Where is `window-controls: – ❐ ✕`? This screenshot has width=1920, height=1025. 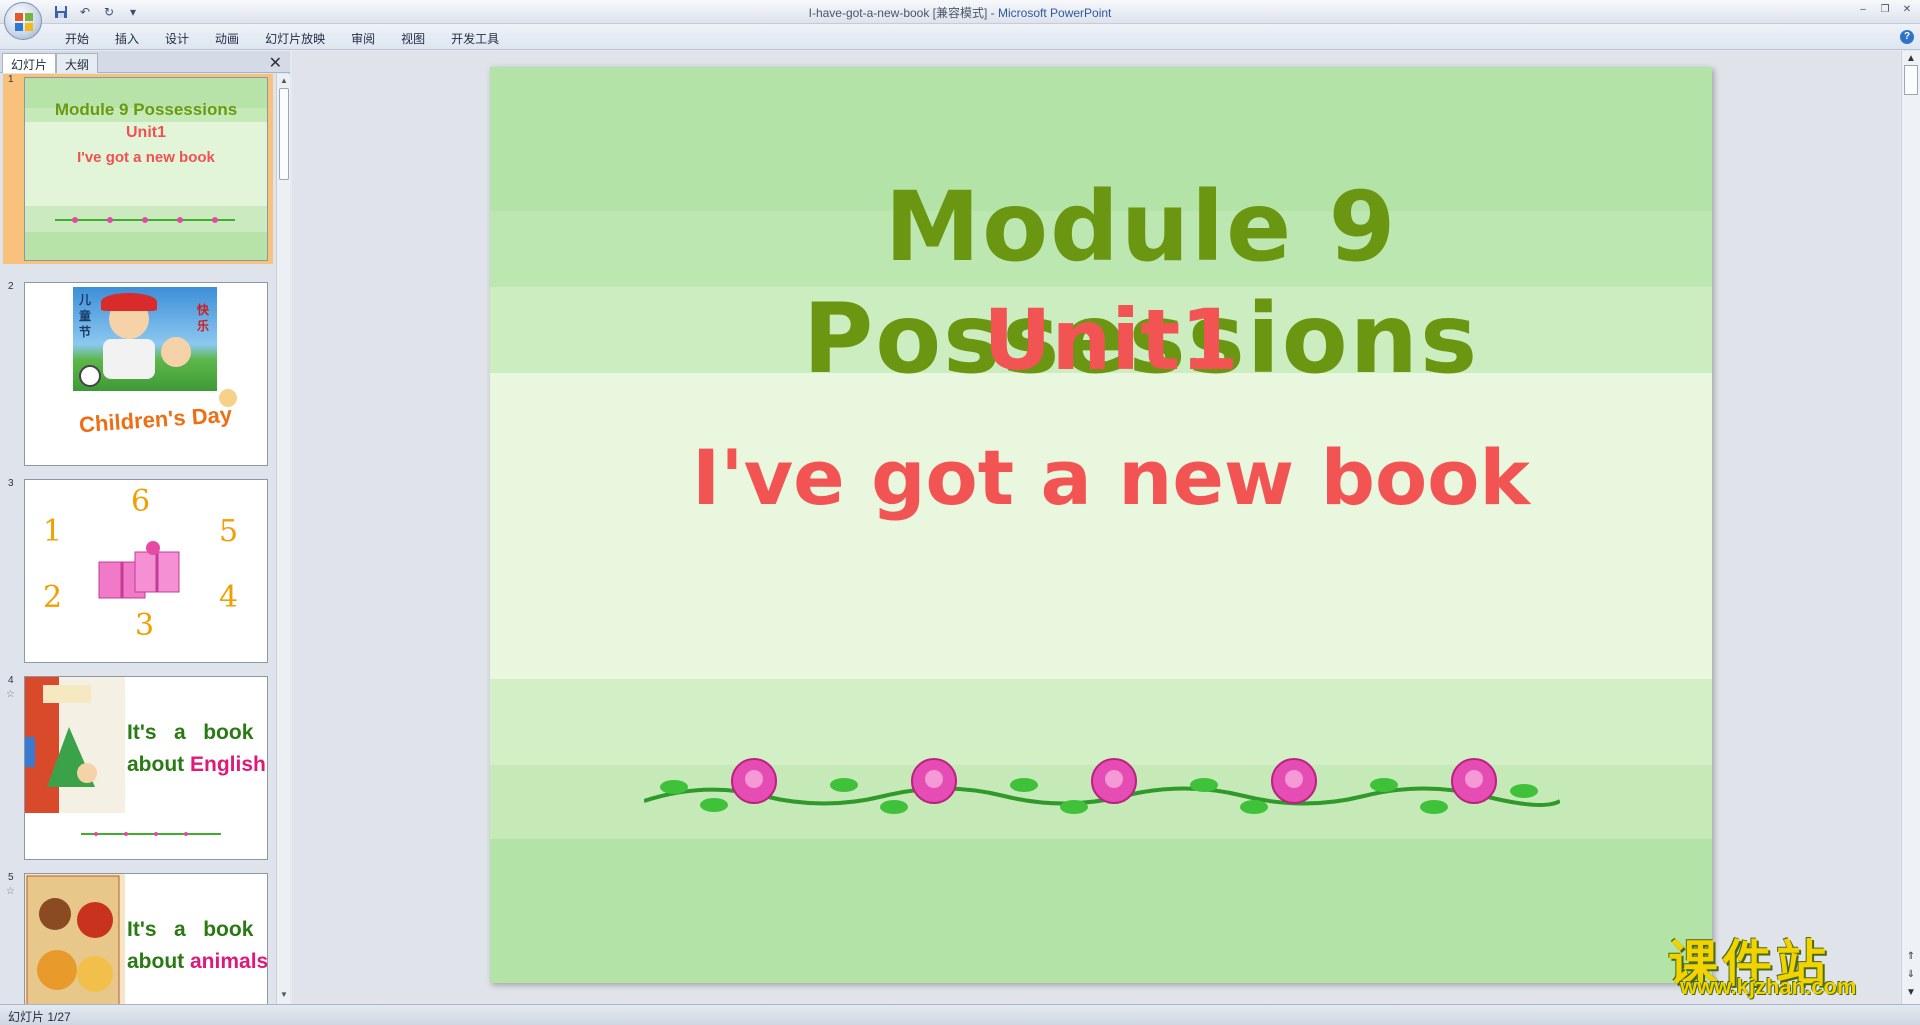 window-controls: – ❐ ✕ is located at coordinates (1885, 9).